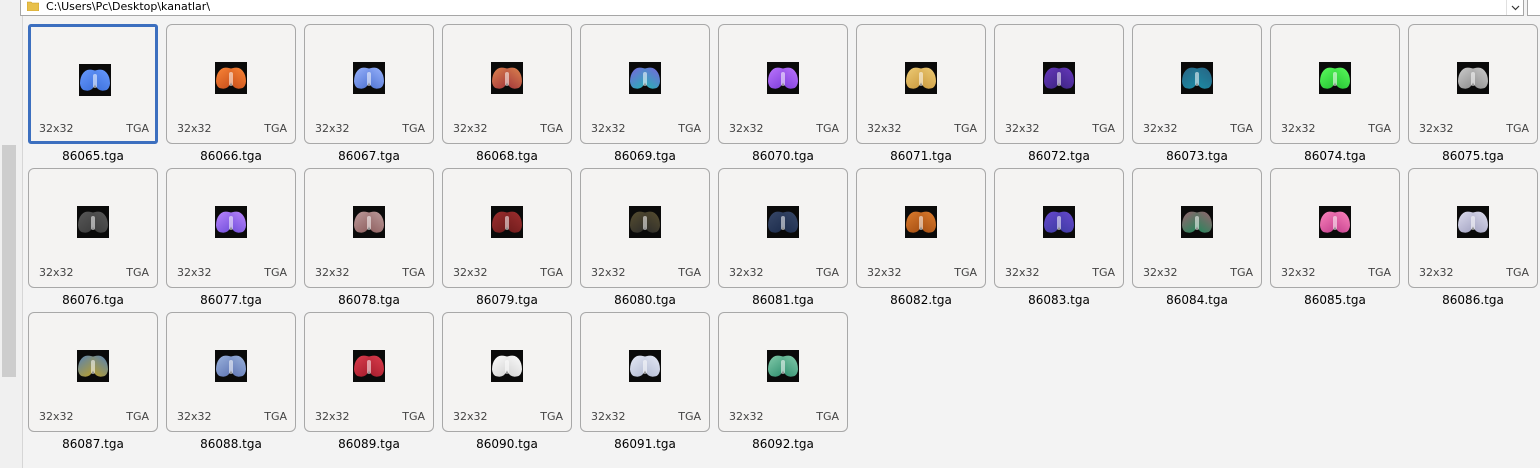 The width and height of the screenshot is (1540, 468). I want to click on file-item: 32x32 TGA 86066.tga, so click(232, 96).